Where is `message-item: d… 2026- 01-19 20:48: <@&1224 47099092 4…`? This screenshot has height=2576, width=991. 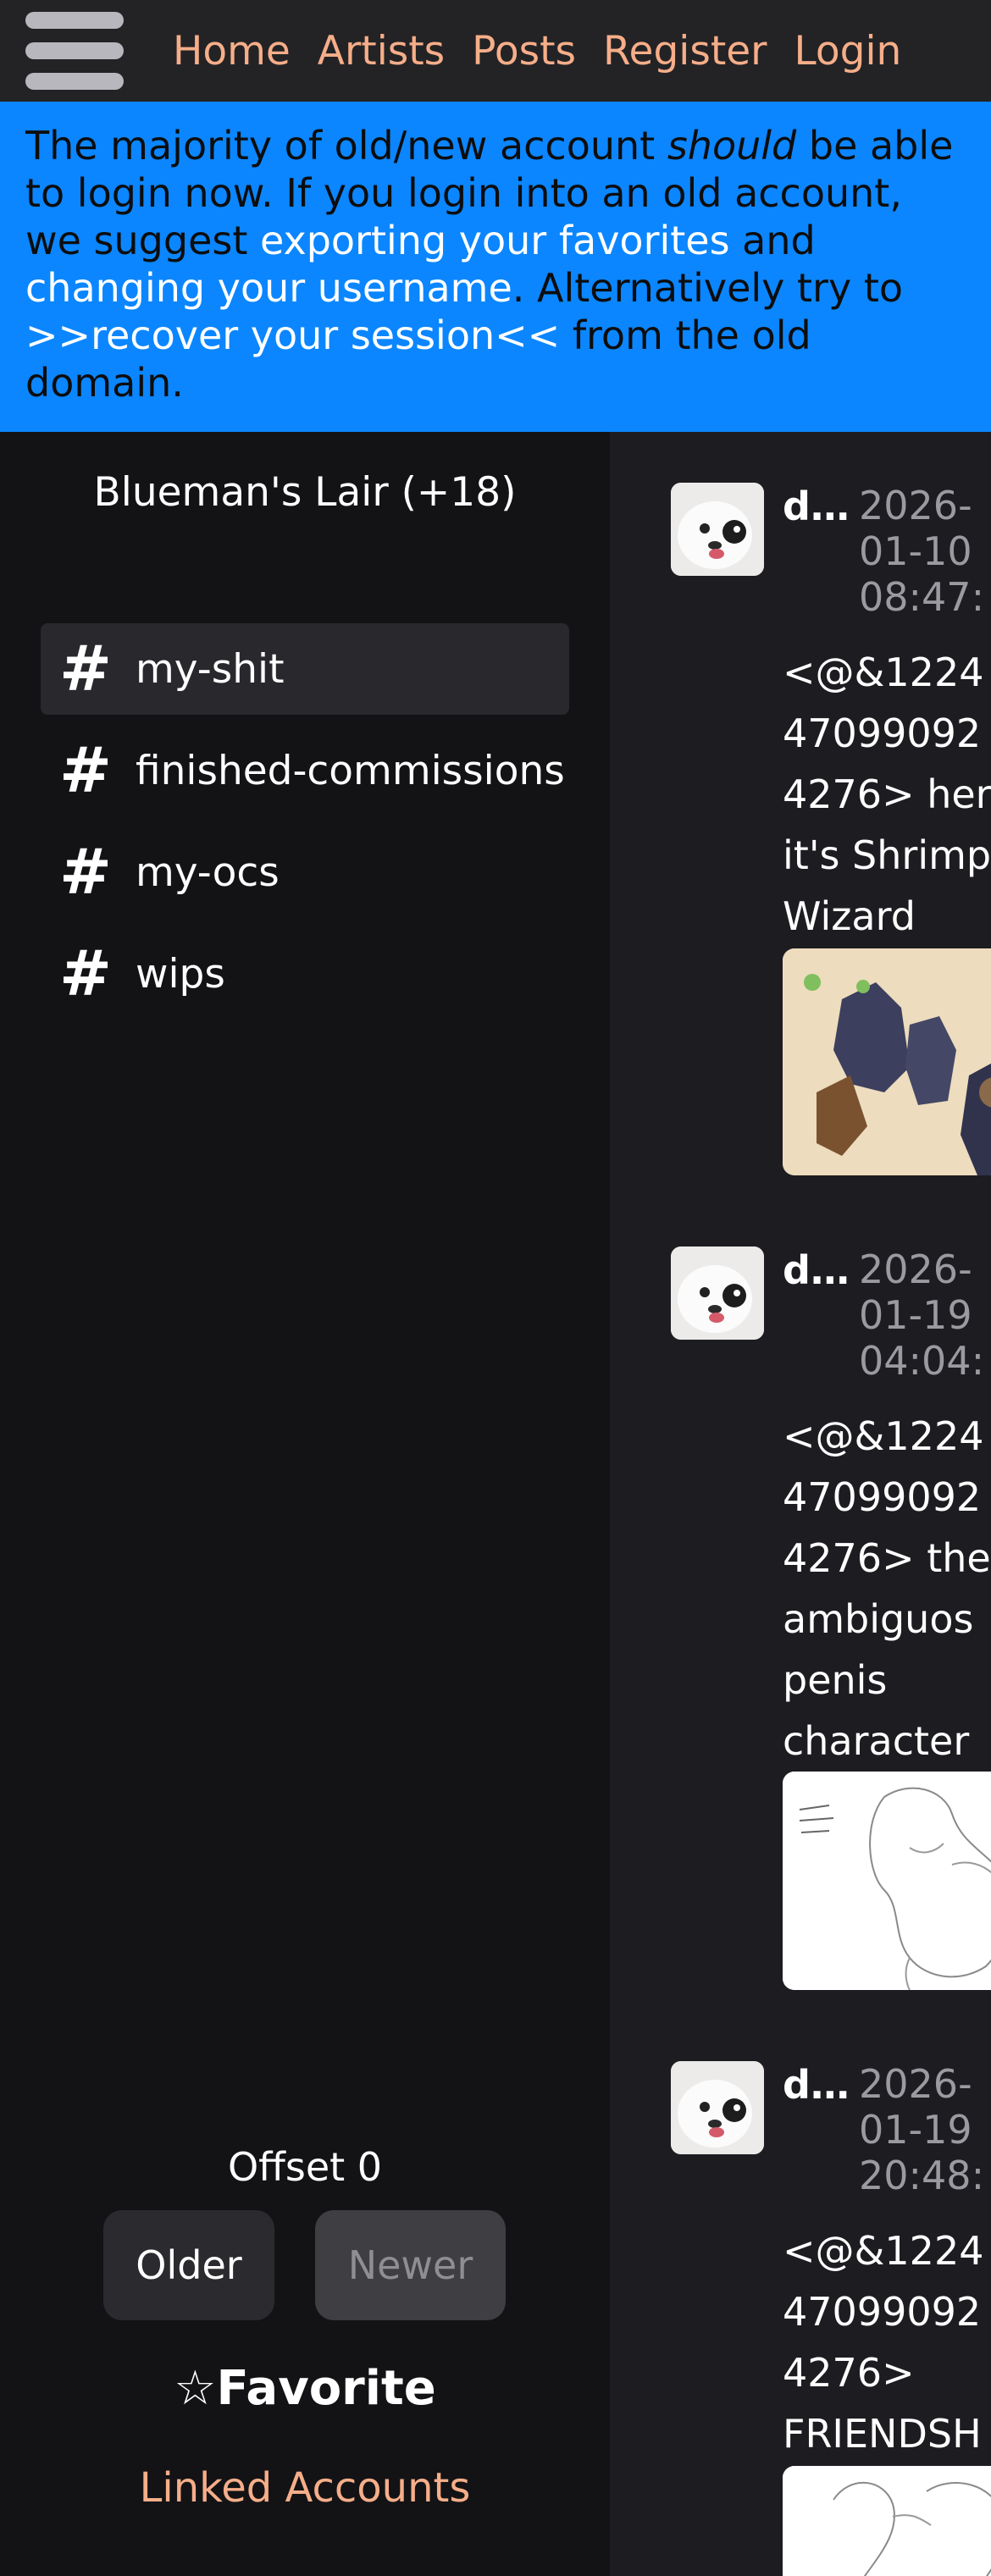 message-item: d… 2026- 01-19 20:48: <@&1224 47099092 4… is located at coordinates (831, 2318).